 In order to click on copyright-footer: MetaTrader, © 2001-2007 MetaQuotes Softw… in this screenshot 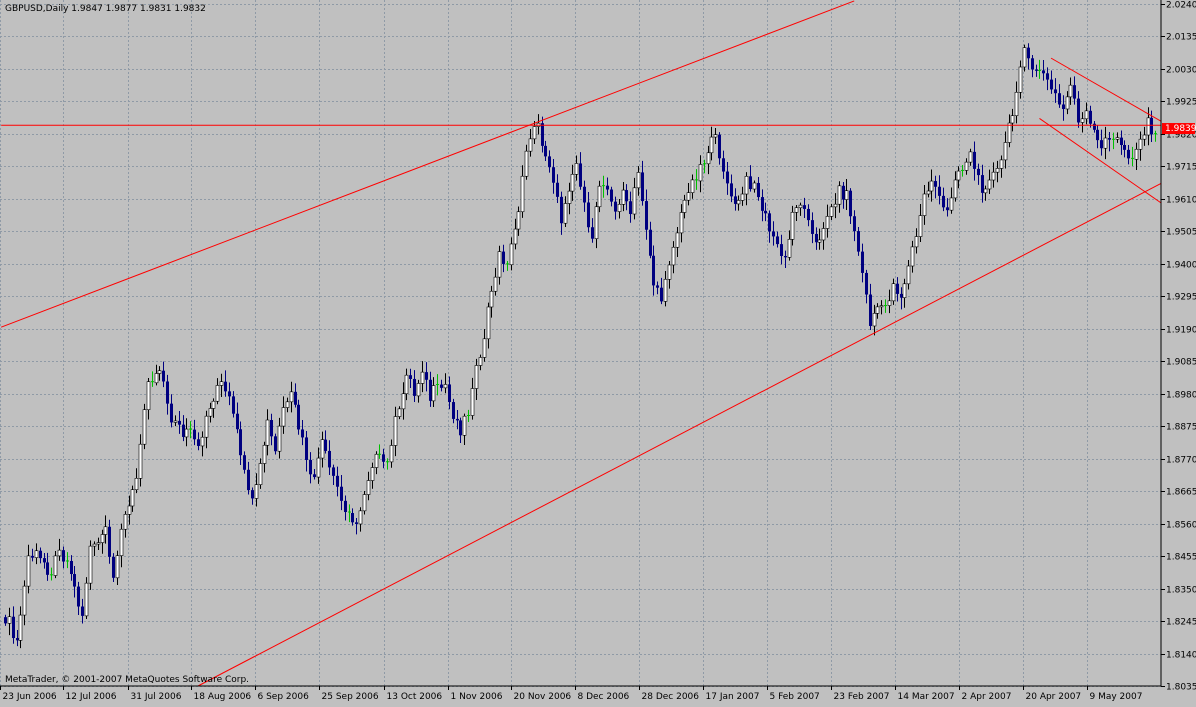, I will do `click(127, 680)`.